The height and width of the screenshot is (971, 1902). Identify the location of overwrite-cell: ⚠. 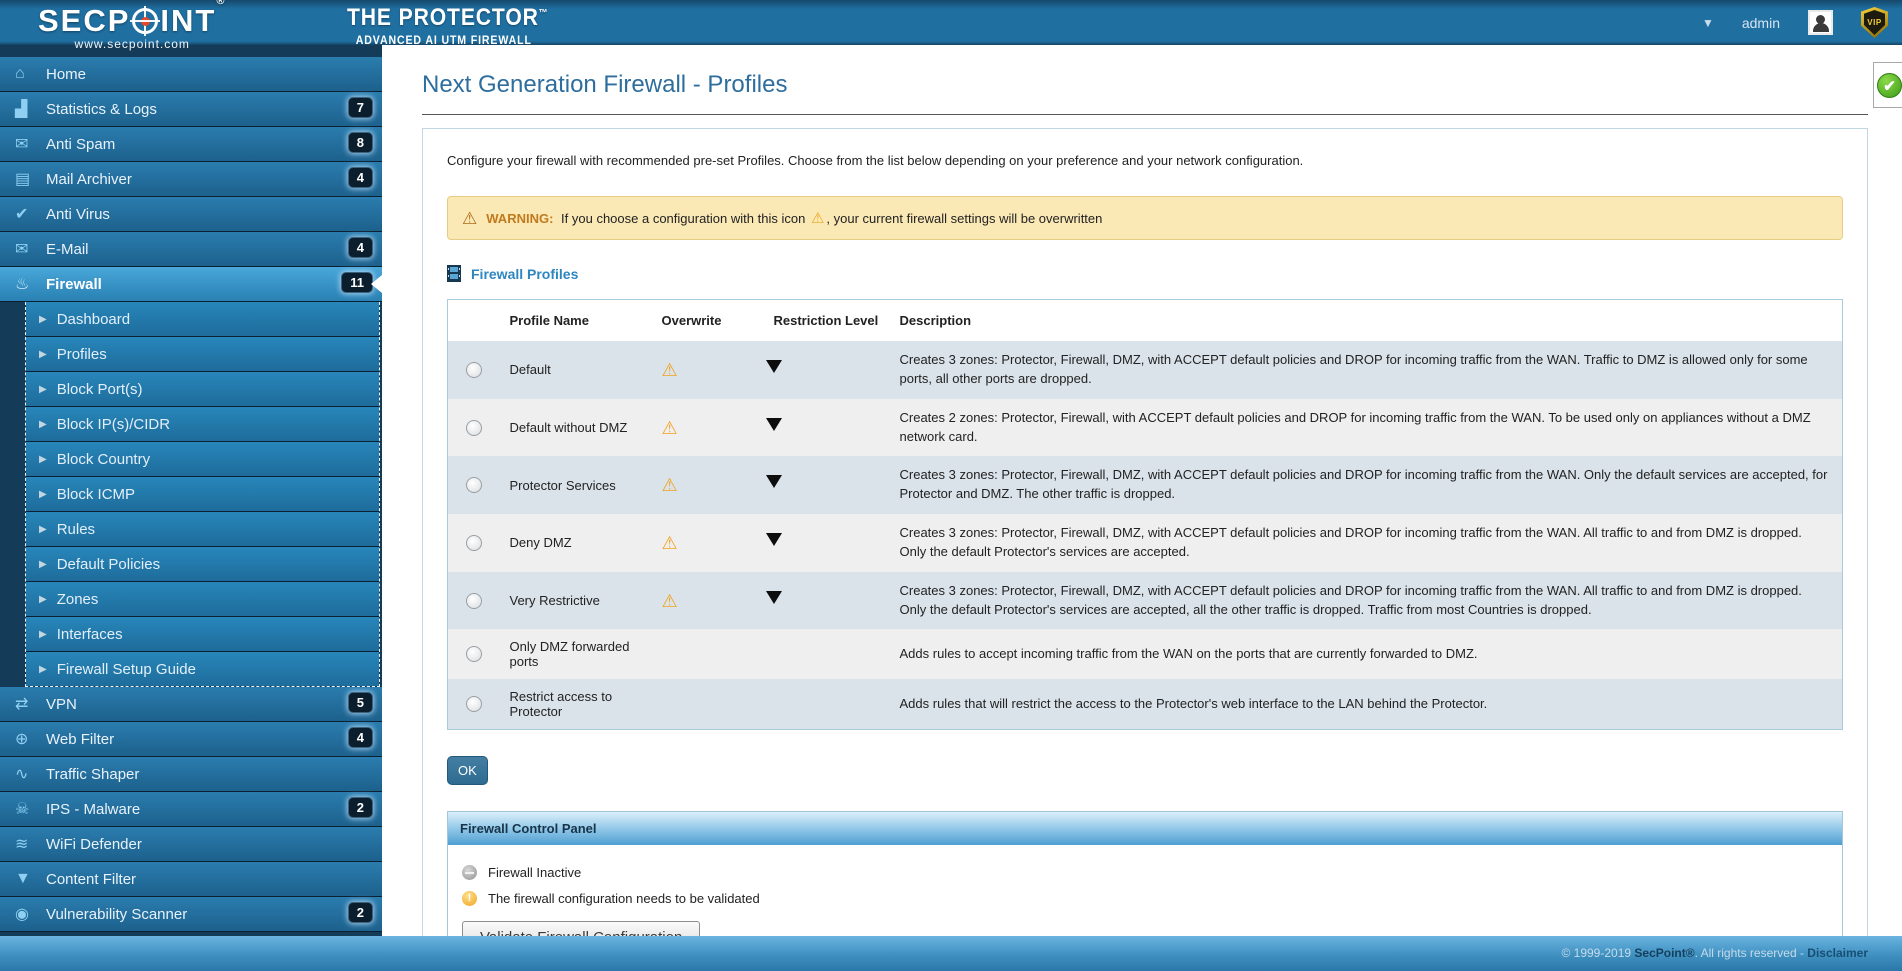
(708, 370).